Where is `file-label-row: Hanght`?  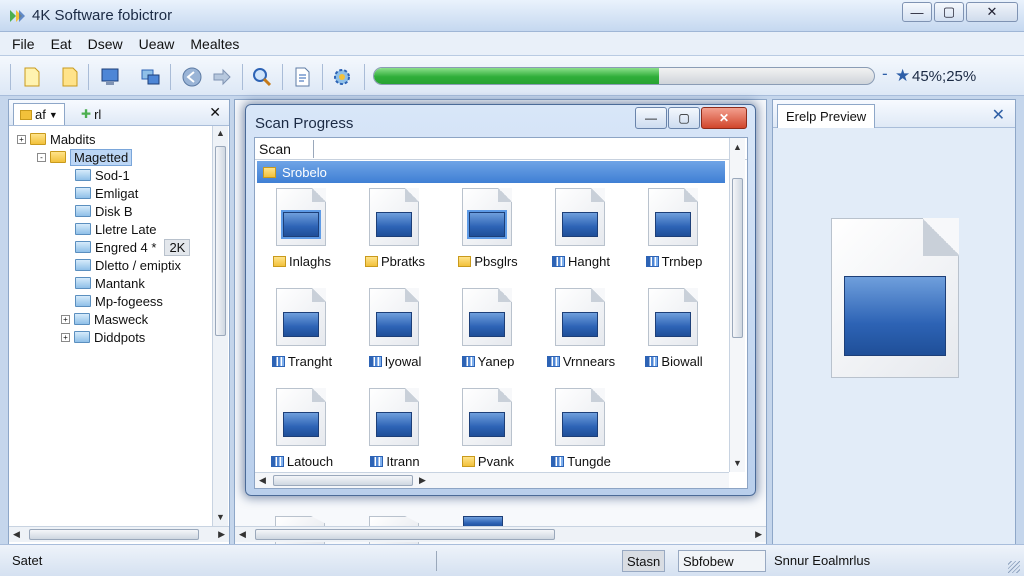
file-label-row: Hanght is located at coordinates (581, 261).